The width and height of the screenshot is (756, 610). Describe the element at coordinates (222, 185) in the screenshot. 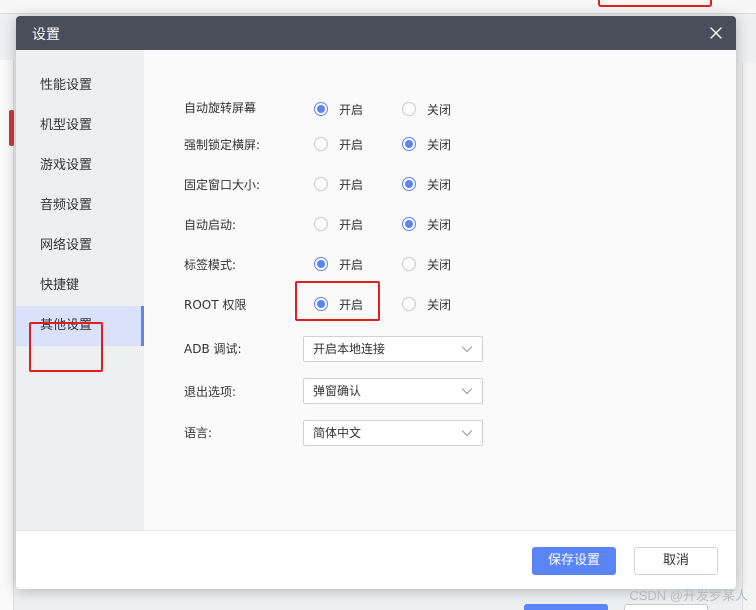

I see `setting-label-fixed-window: 固定窗口大小:` at that location.